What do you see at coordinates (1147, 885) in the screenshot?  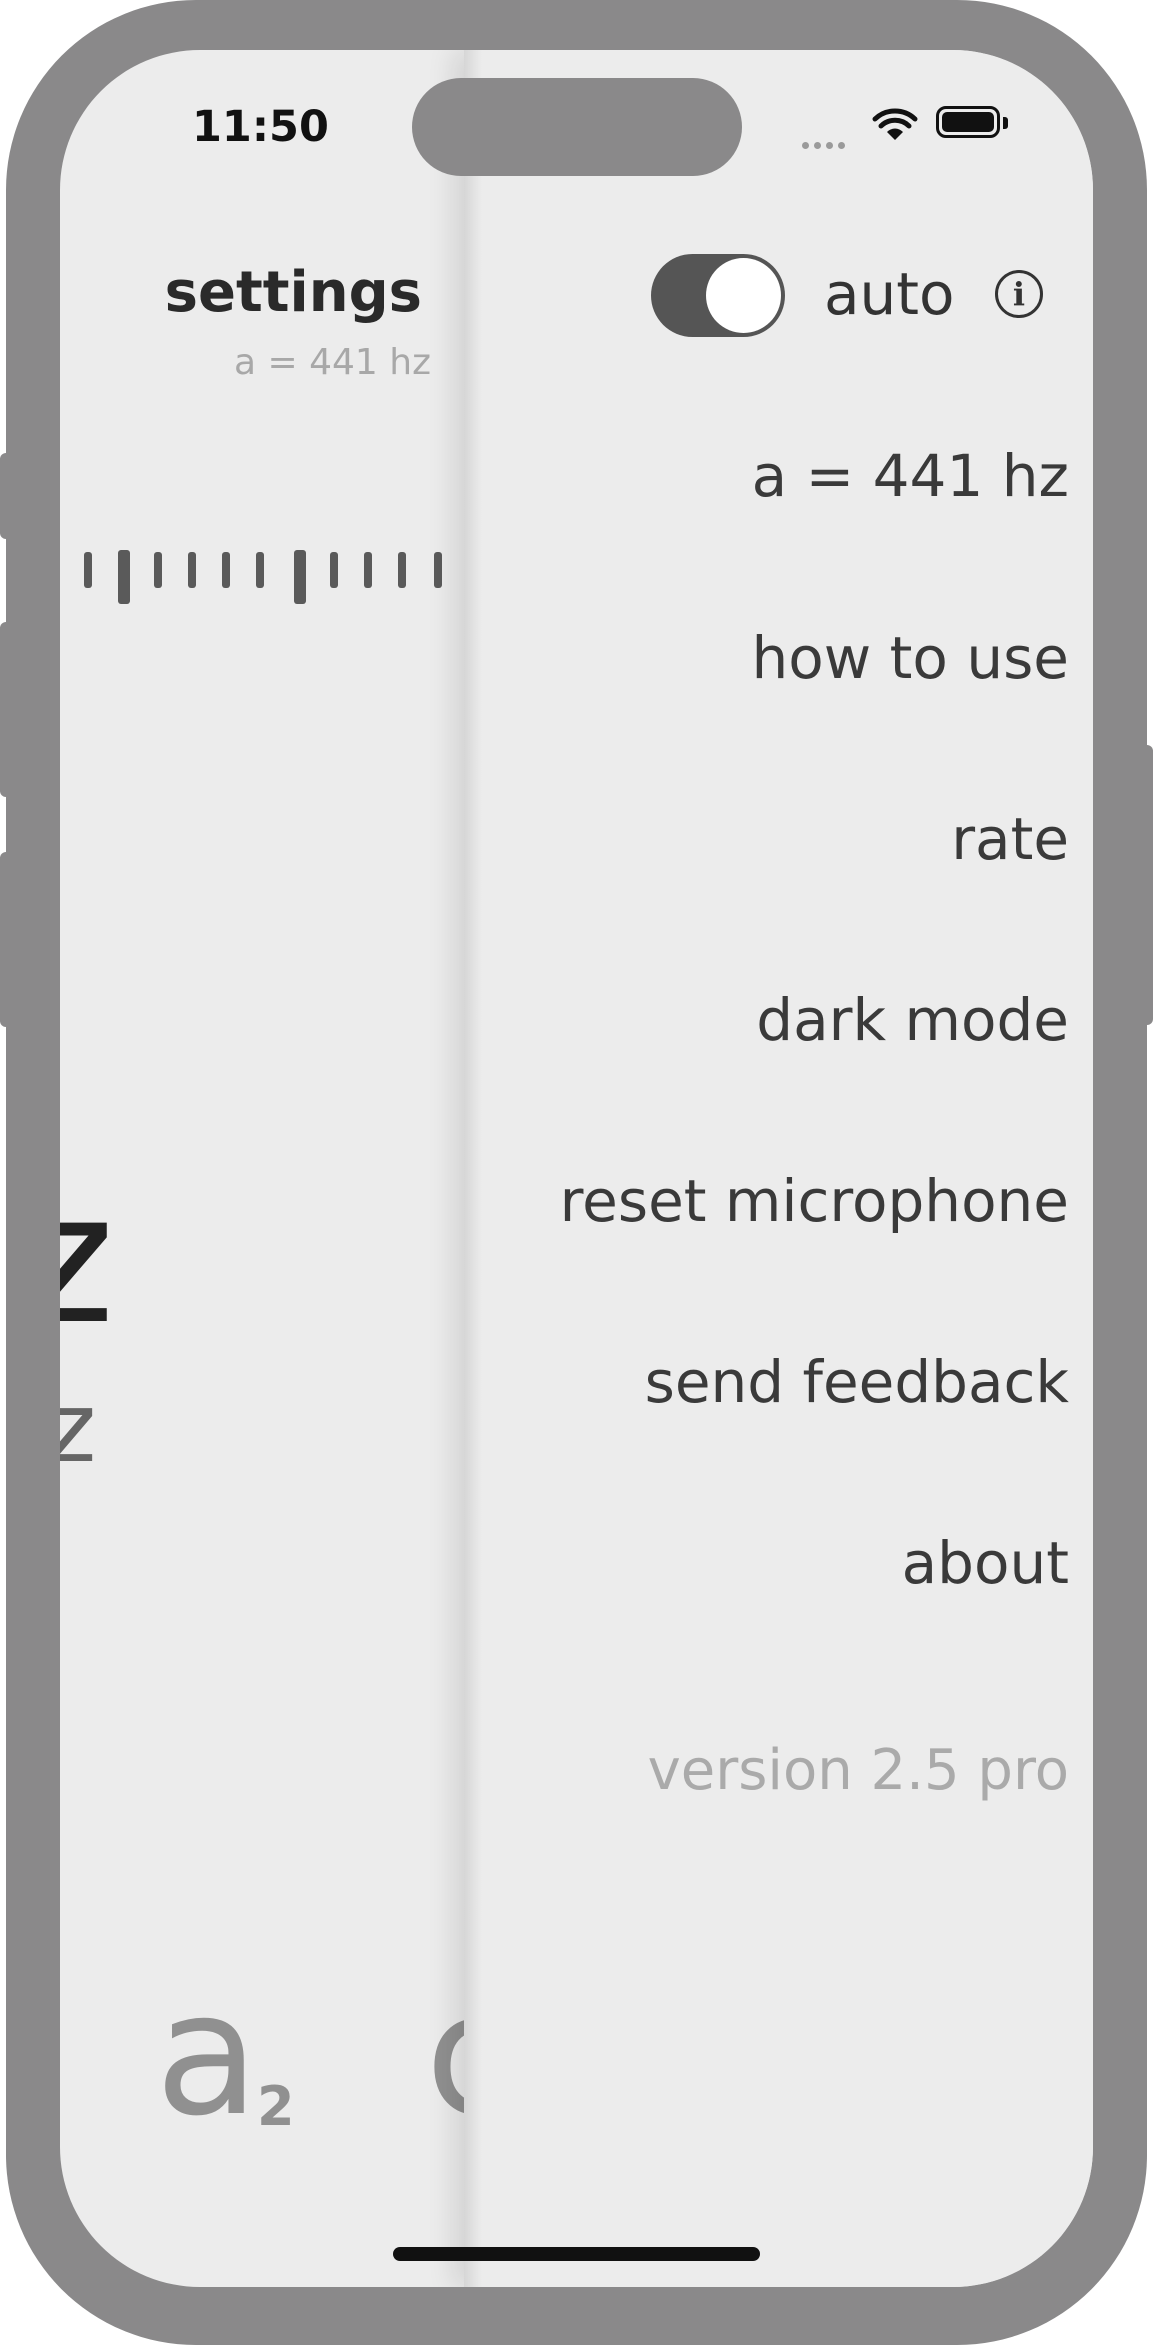 I see `side-button-power` at bounding box center [1147, 885].